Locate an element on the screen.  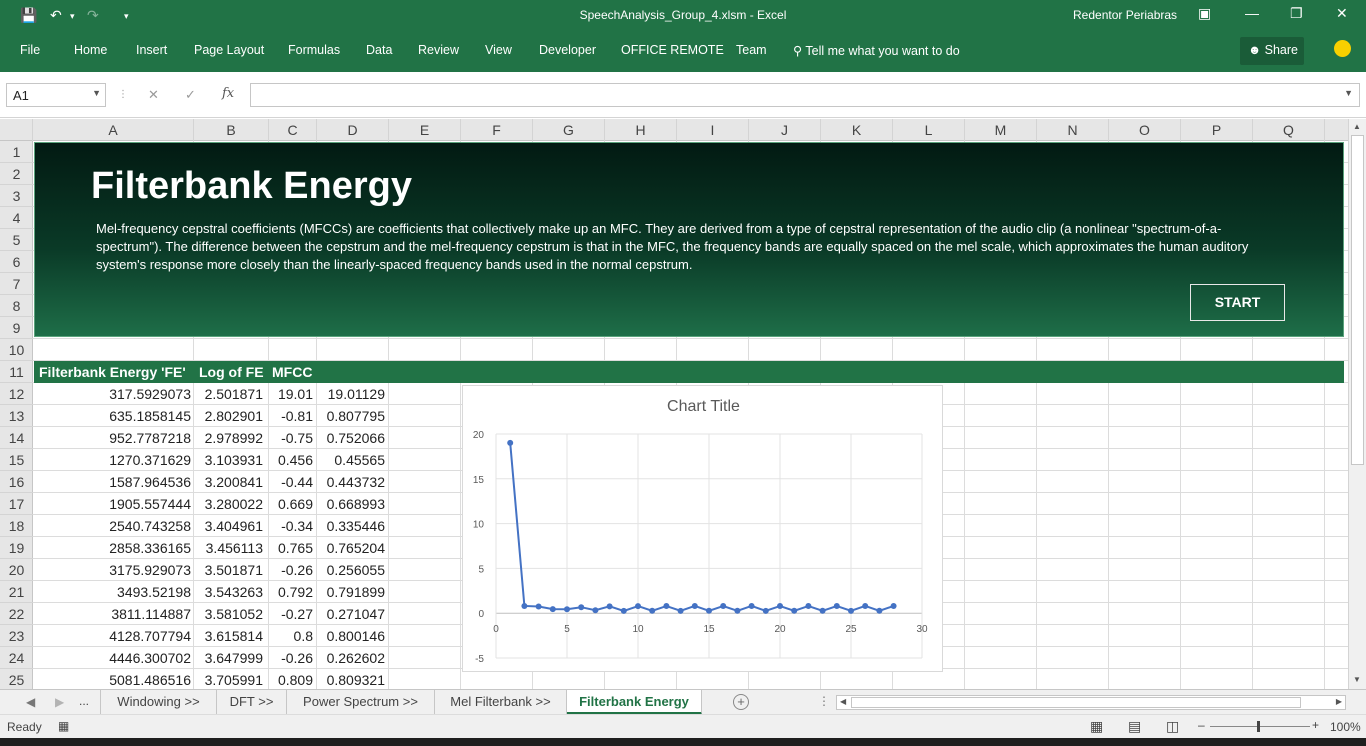
table-cell: 3.543263 is located at coordinates (230, 592).